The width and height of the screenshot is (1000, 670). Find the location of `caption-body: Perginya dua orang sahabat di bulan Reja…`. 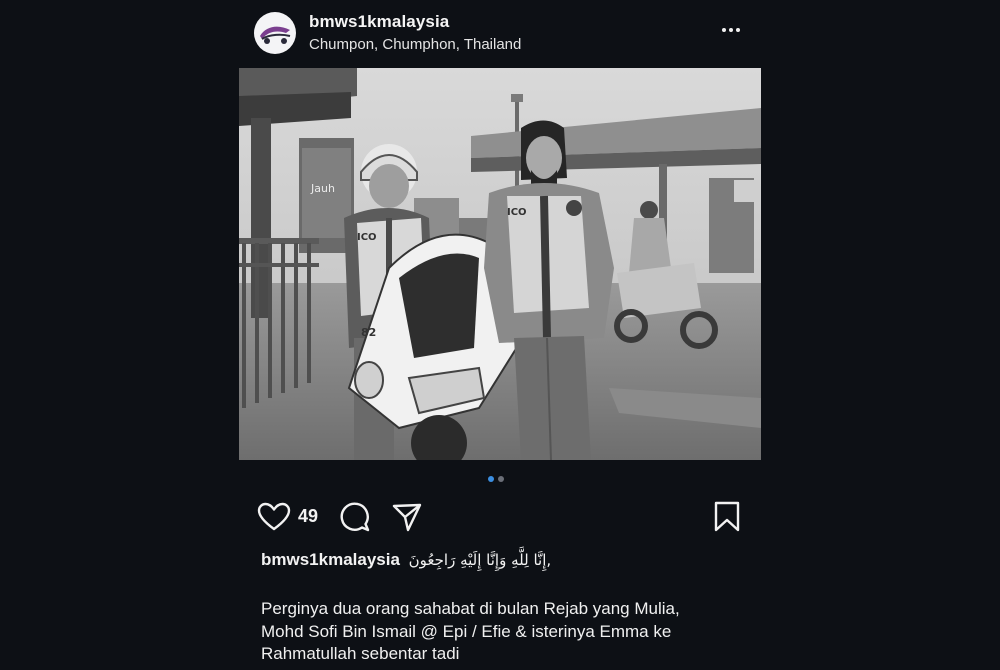

caption-body: Perginya dua orang sahabat di bulan Reja… is located at coordinates (511, 632).